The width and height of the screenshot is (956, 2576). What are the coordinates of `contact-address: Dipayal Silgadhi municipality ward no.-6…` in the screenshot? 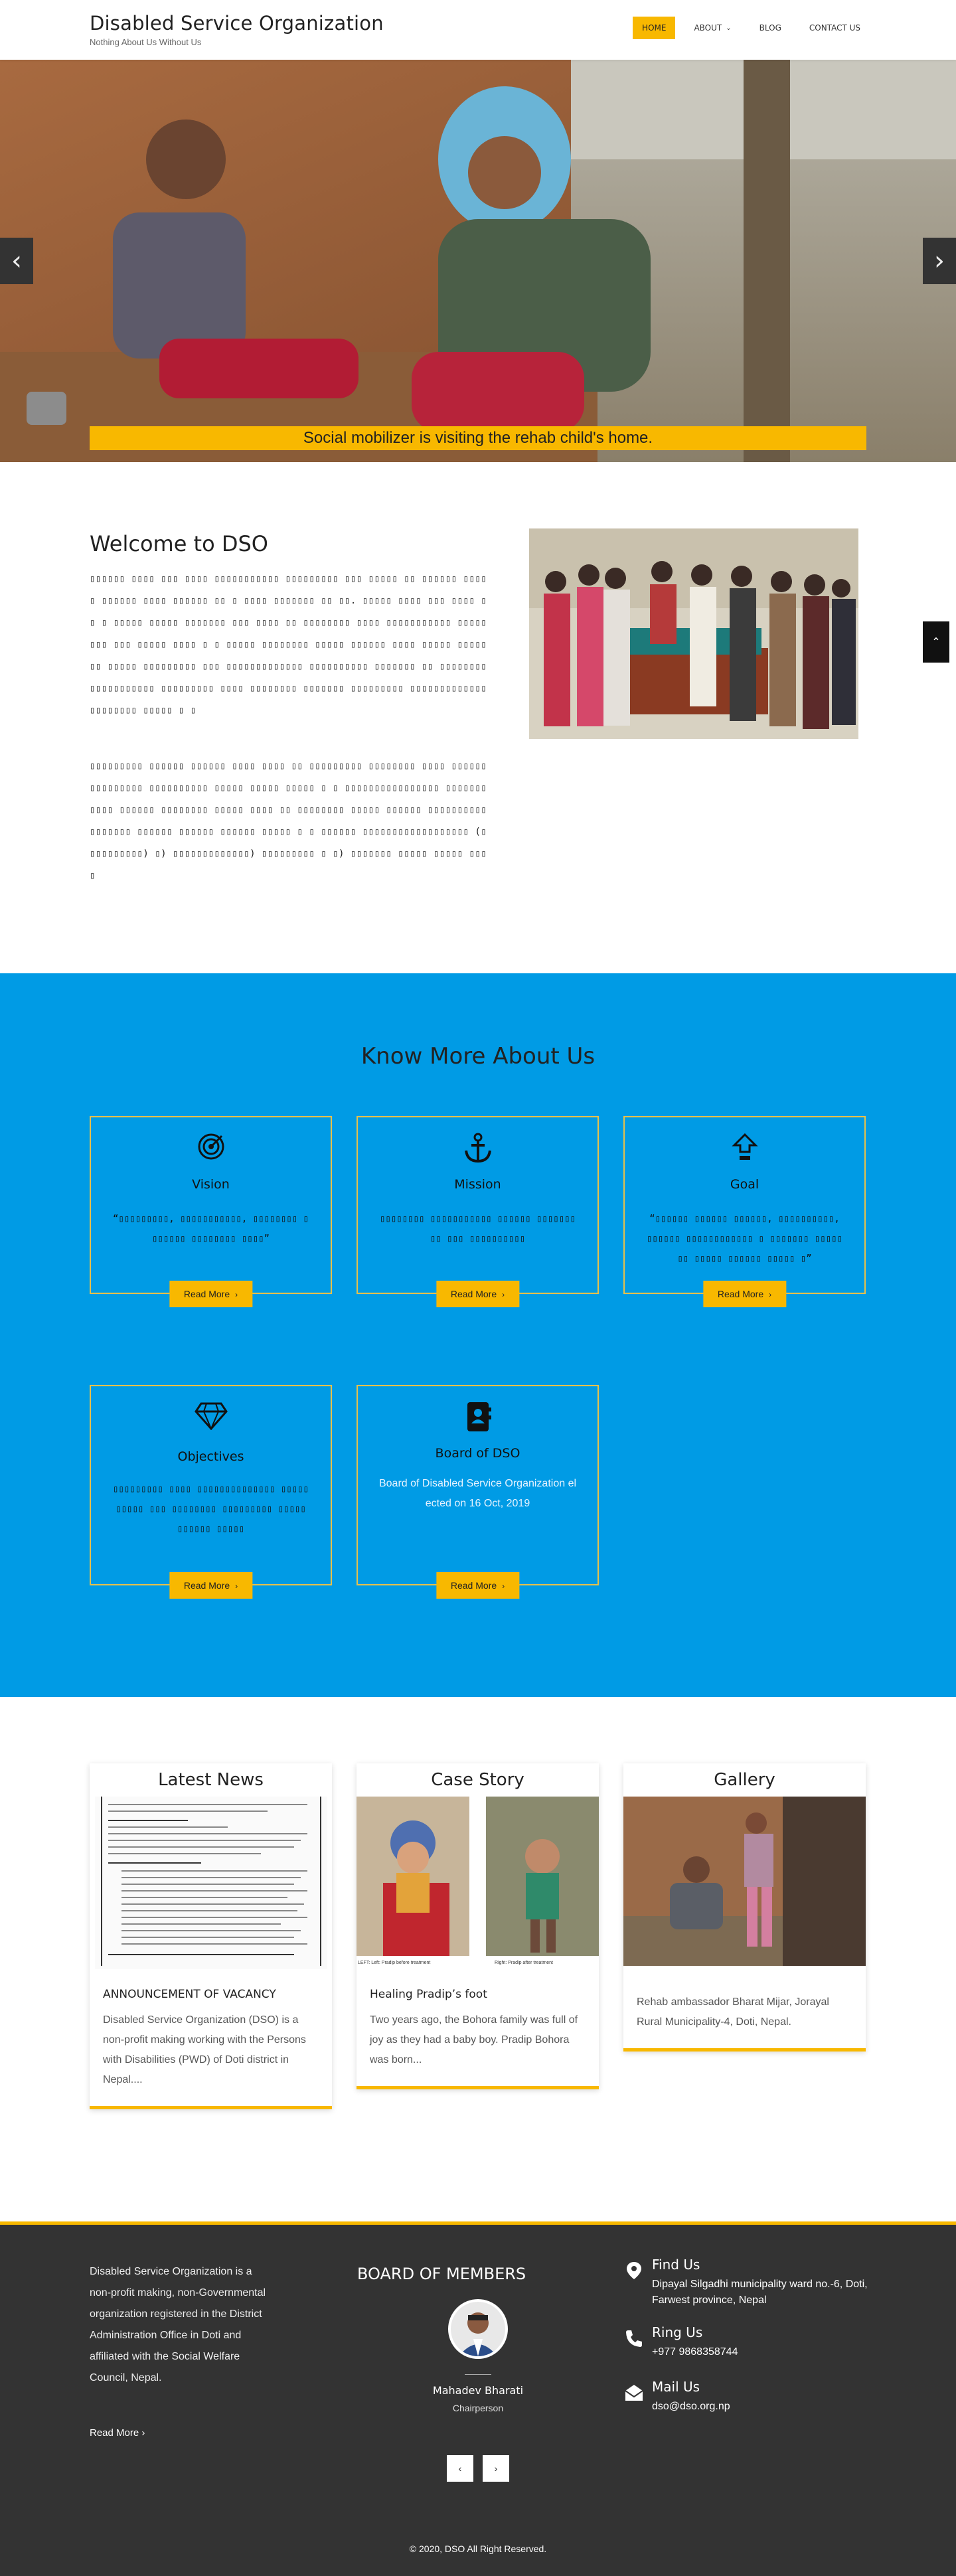 It's located at (760, 2292).